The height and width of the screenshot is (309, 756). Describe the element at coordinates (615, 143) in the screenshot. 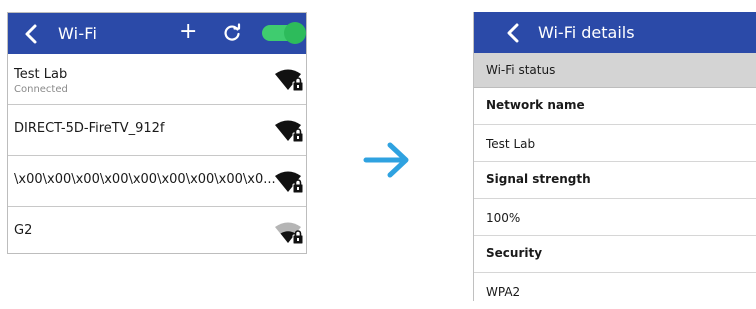

I see `field-value-network-name: Test Lab` at that location.